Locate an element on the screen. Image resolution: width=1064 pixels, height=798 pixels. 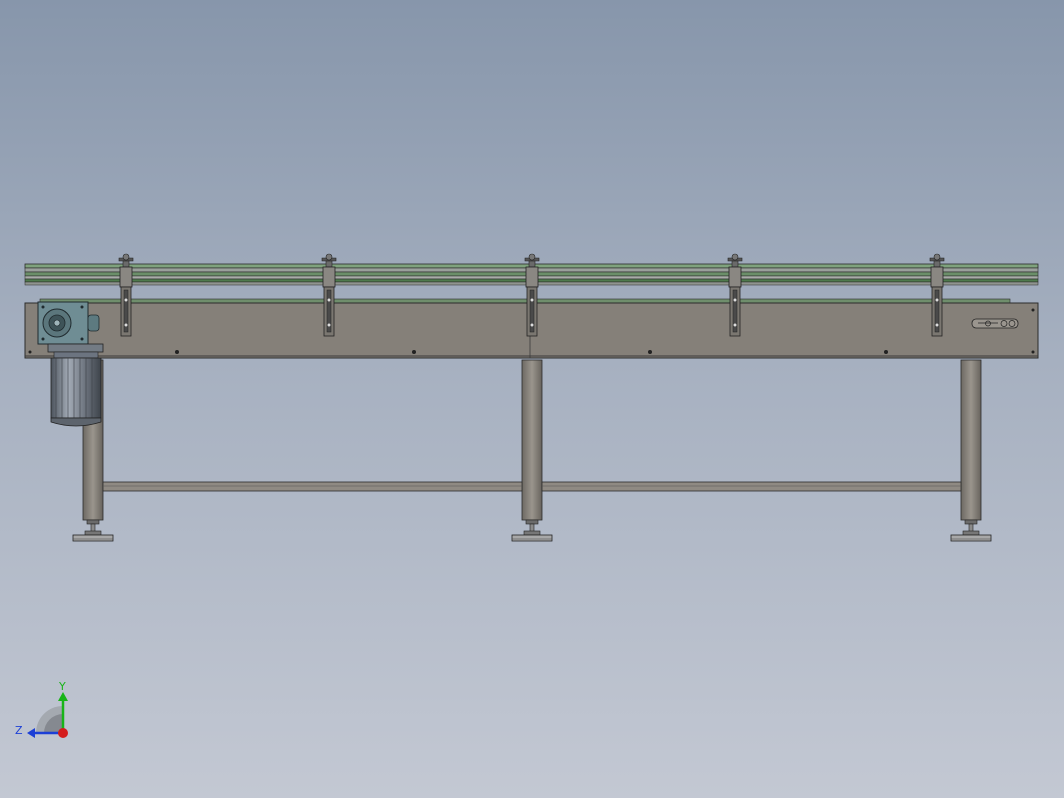
z-axis-label: Z is located at coordinates (19, 730).